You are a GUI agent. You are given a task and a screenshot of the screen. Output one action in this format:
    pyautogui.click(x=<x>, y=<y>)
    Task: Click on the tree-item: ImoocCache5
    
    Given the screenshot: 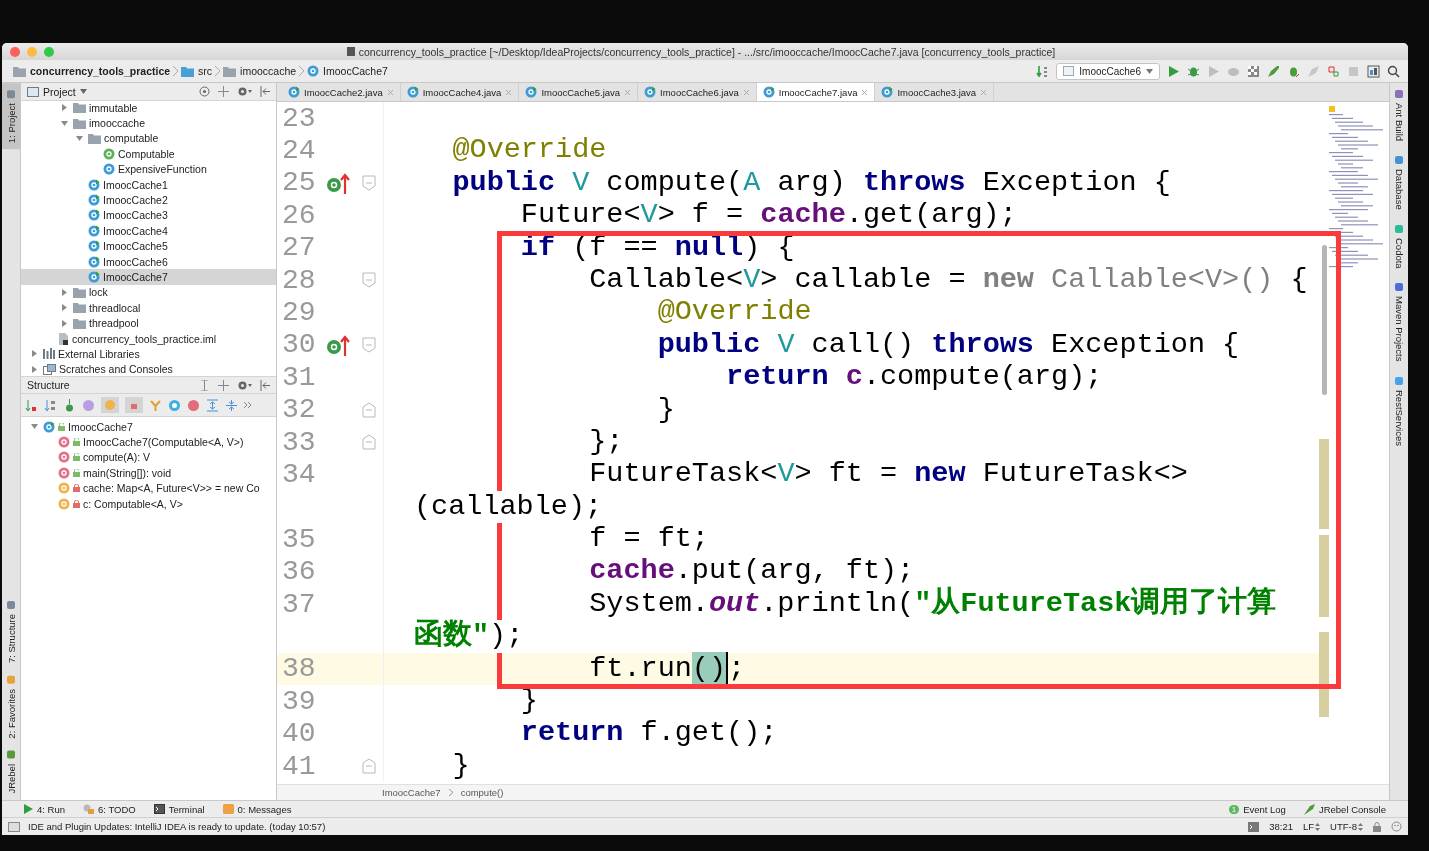 What is the action you would take?
    pyautogui.click(x=148, y=246)
    